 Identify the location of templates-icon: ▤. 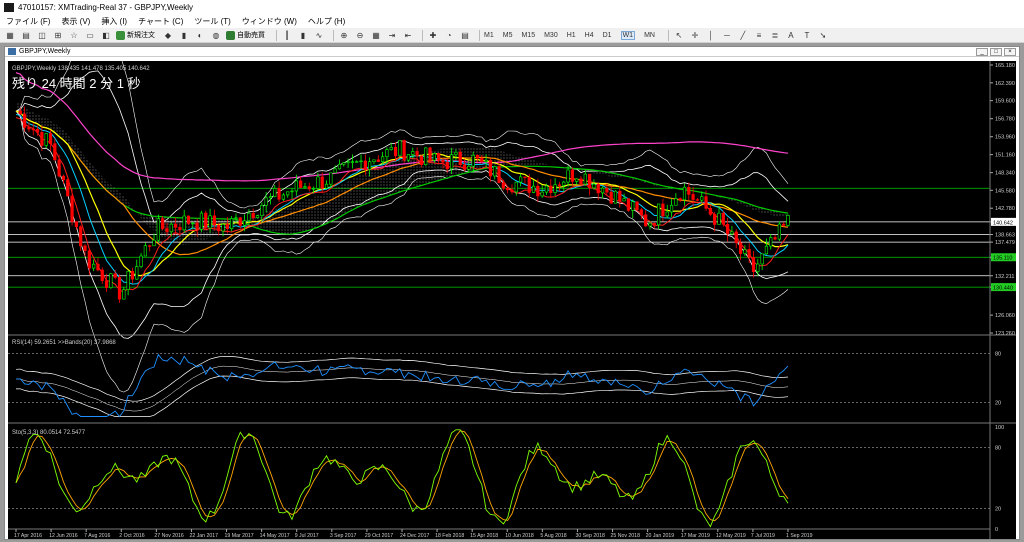
(465, 35).